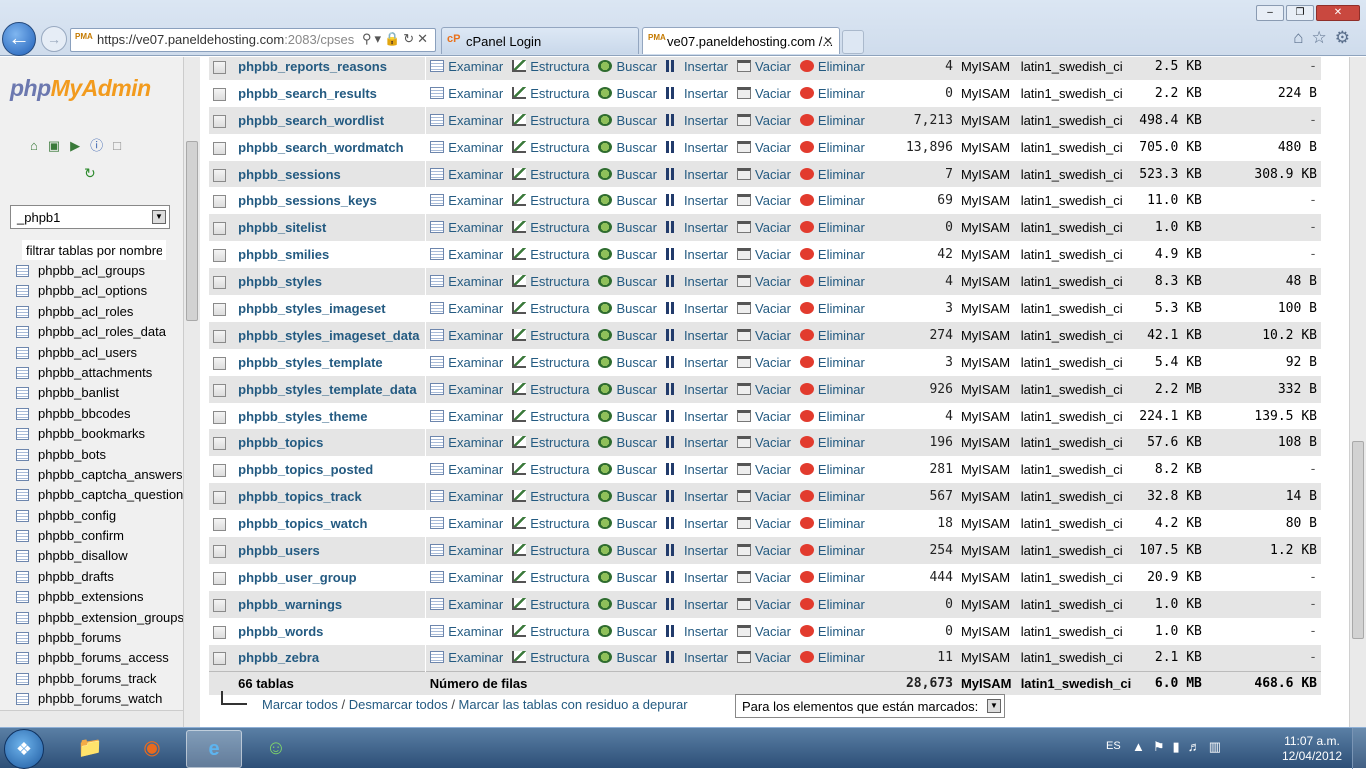  What do you see at coordinates (741, 40) in the screenshot?
I see `tab-phpmyadmin: PMA ve07.paneldehosting.com /... ✕` at bounding box center [741, 40].